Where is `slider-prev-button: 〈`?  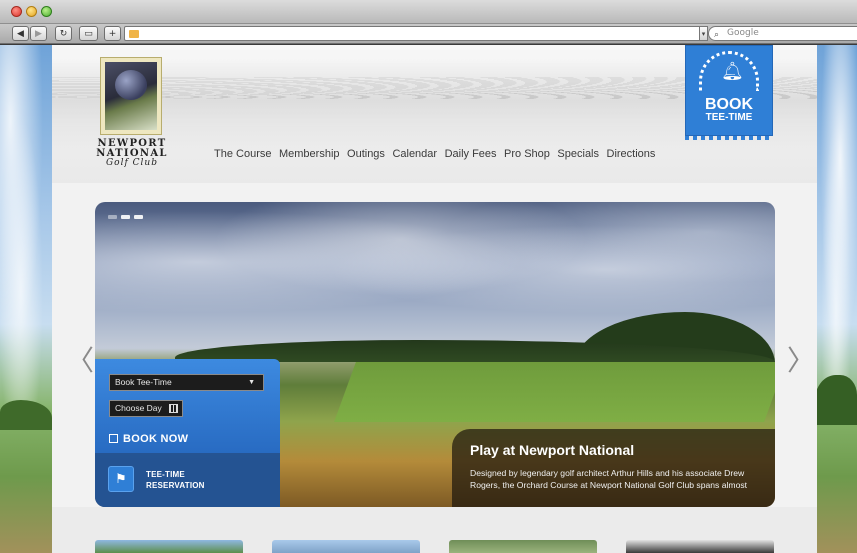
slider-prev-button: 〈 is located at coordinates (80, 361).